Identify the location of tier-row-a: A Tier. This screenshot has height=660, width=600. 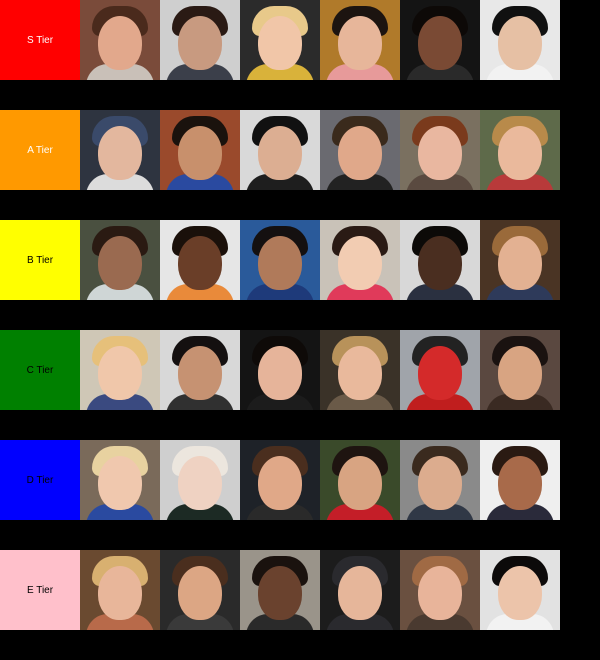
(280, 150).